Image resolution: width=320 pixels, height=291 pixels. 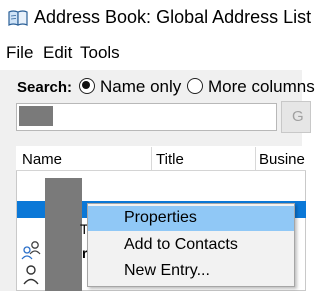 I want to click on window-title: Address Book: Global Address List, so click(x=173, y=17).